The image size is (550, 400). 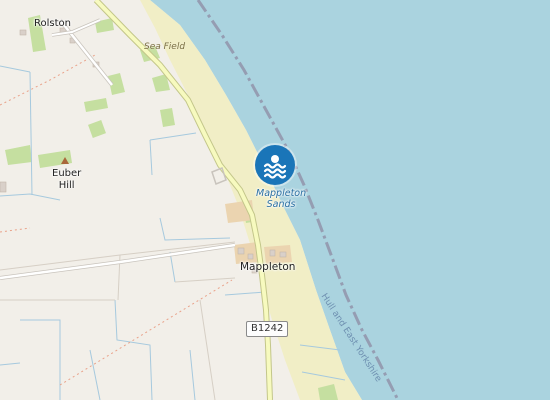 I want to click on place-label-rolston: Rolston, so click(x=52, y=23).